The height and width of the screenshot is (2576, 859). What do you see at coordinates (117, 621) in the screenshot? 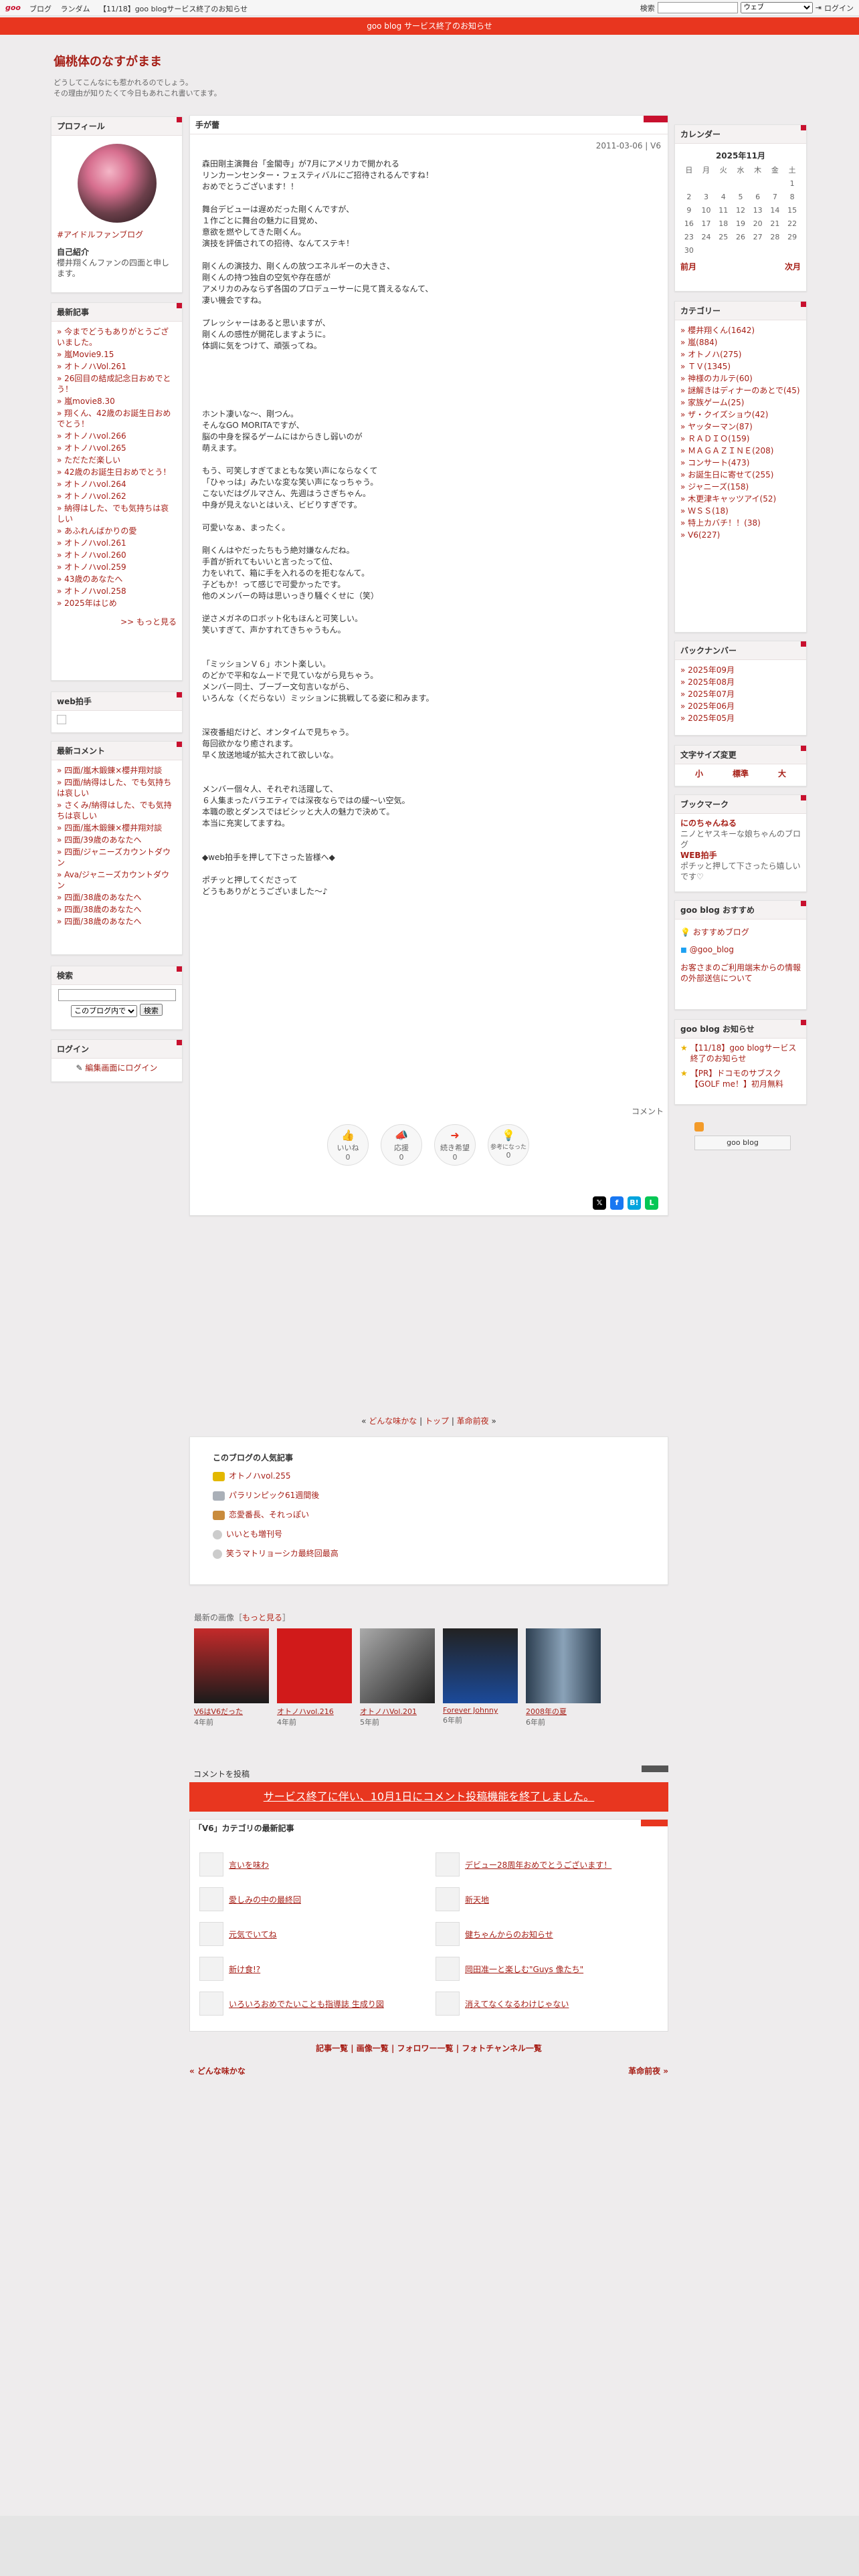
I see `more-link: >> もっと見る` at bounding box center [117, 621].